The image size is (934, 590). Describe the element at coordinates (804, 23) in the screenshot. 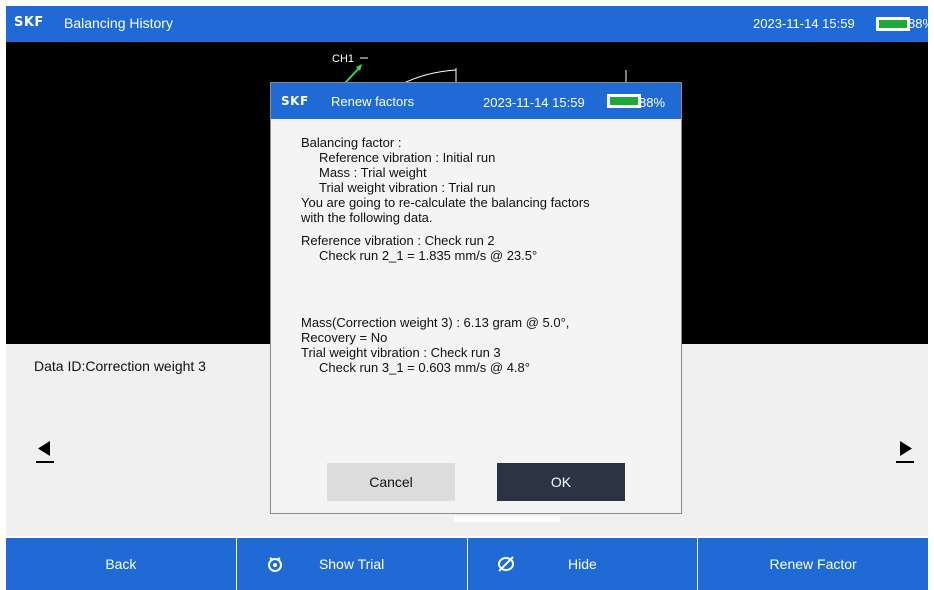

I see `status-datetime: 2023-11-14 15:59` at that location.